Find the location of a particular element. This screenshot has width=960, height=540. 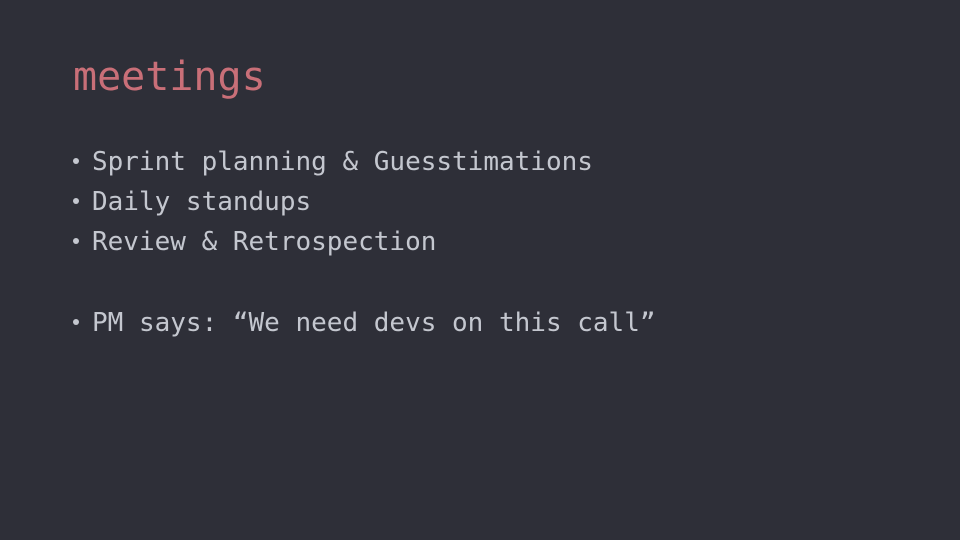

bullet-item-daily-standups: Daily standups is located at coordinates (364, 202).